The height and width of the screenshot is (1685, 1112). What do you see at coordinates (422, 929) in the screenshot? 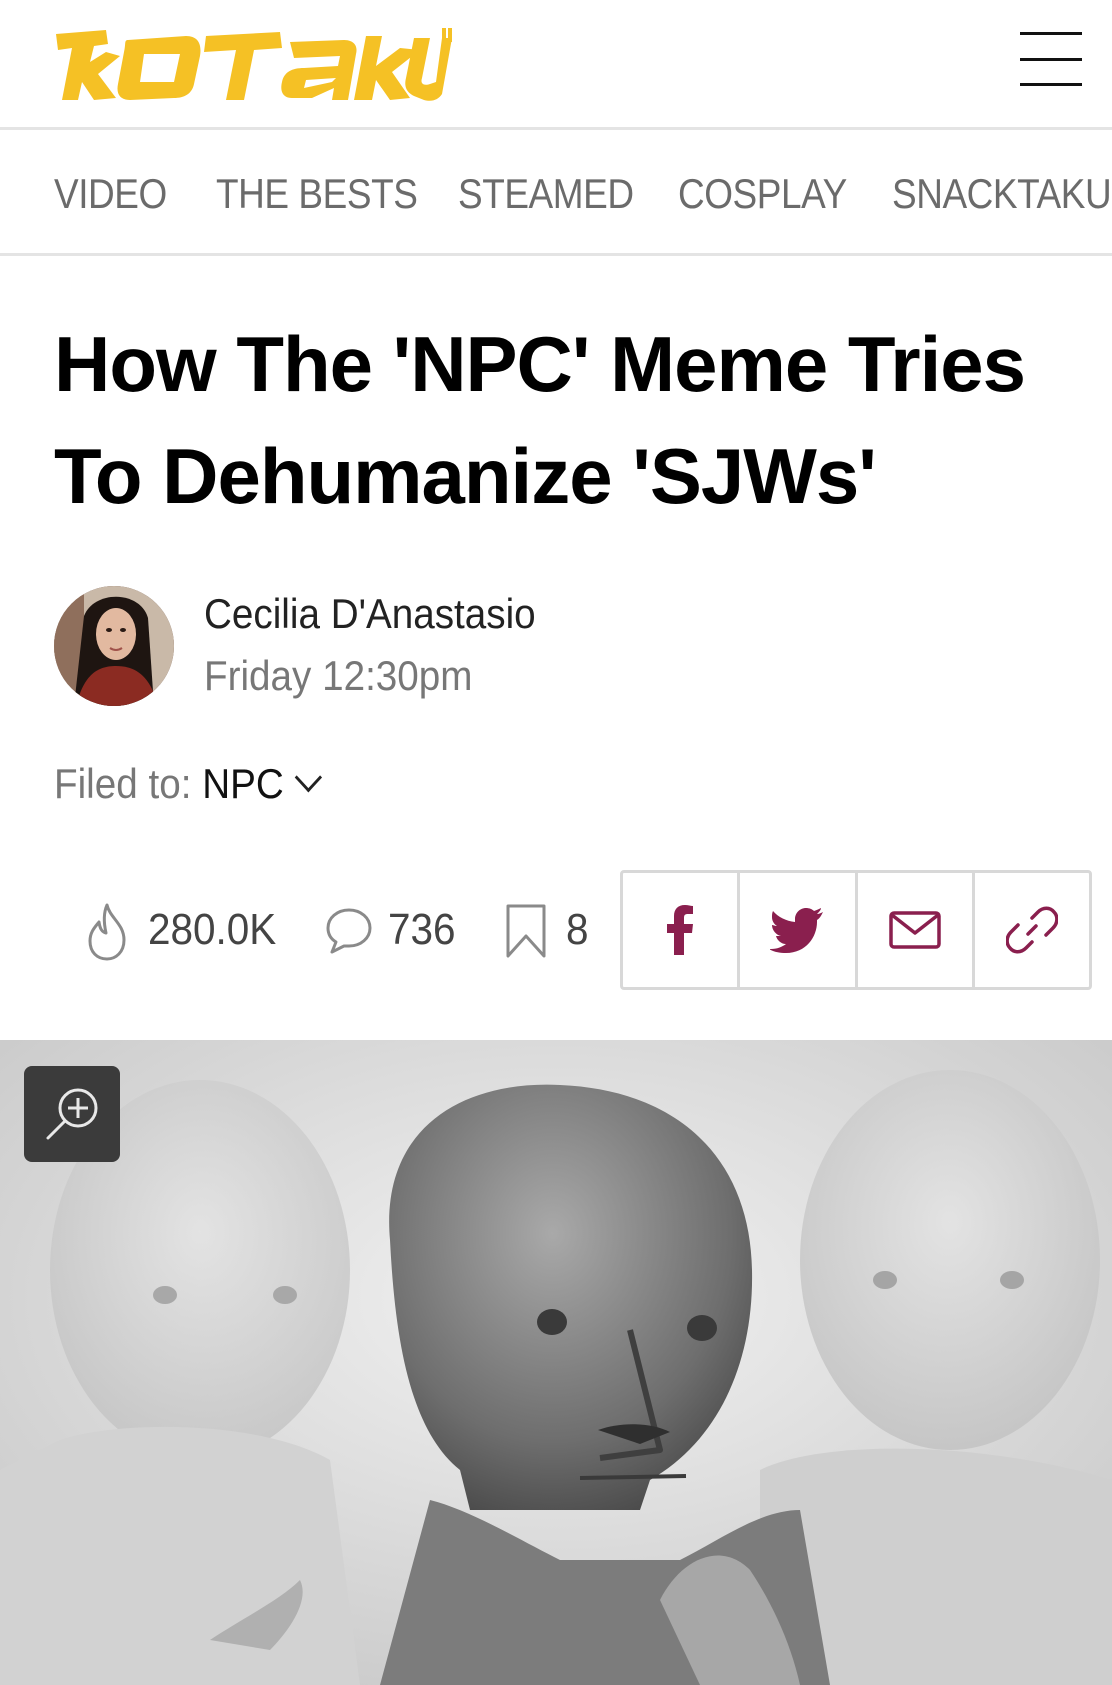
I see `comment-count: 736` at bounding box center [422, 929].